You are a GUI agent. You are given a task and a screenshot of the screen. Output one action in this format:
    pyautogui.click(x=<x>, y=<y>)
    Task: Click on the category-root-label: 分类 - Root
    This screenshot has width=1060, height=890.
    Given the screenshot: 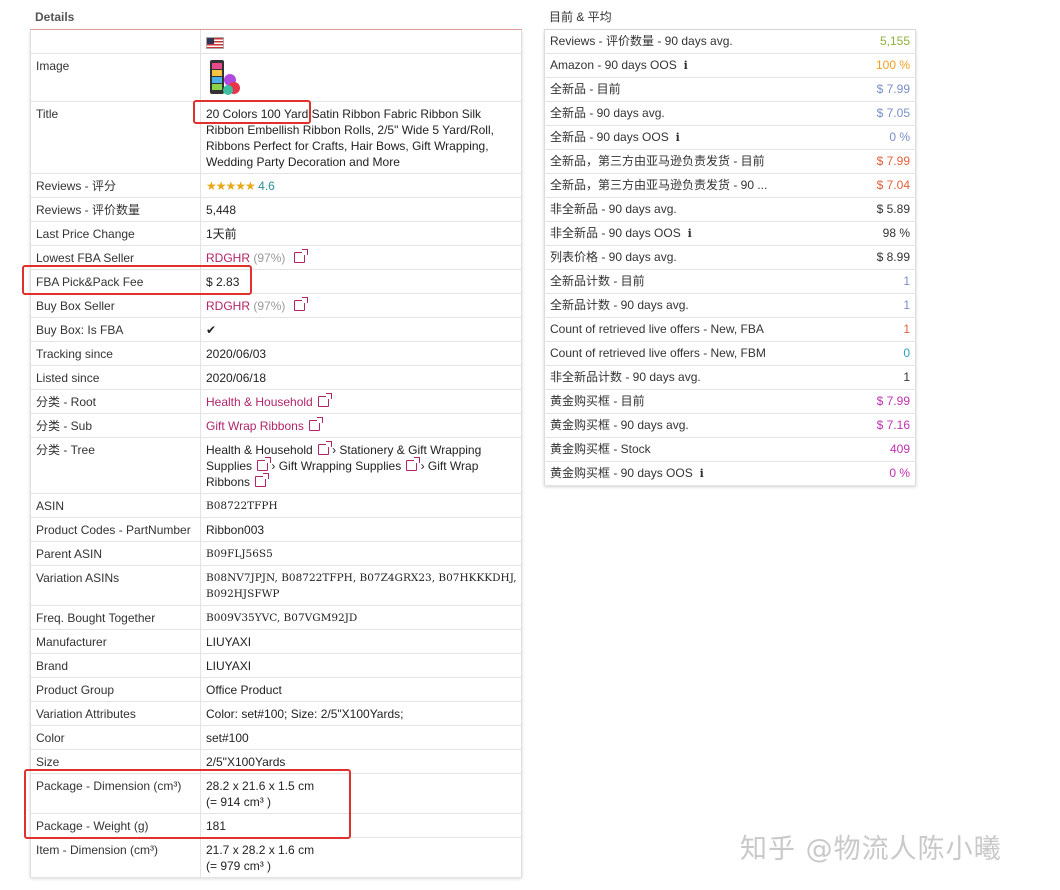 What is the action you would take?
    pyautogui.click(x=115, y=401)
    